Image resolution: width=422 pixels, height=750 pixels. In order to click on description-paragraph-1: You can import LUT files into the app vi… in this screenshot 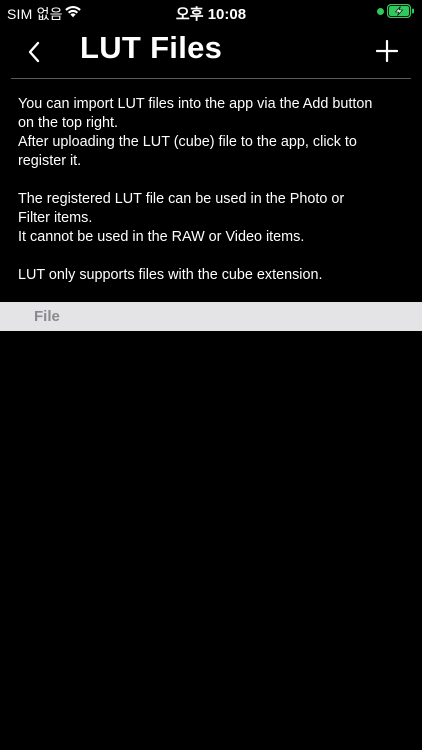, I will do `click(195, 132)`.